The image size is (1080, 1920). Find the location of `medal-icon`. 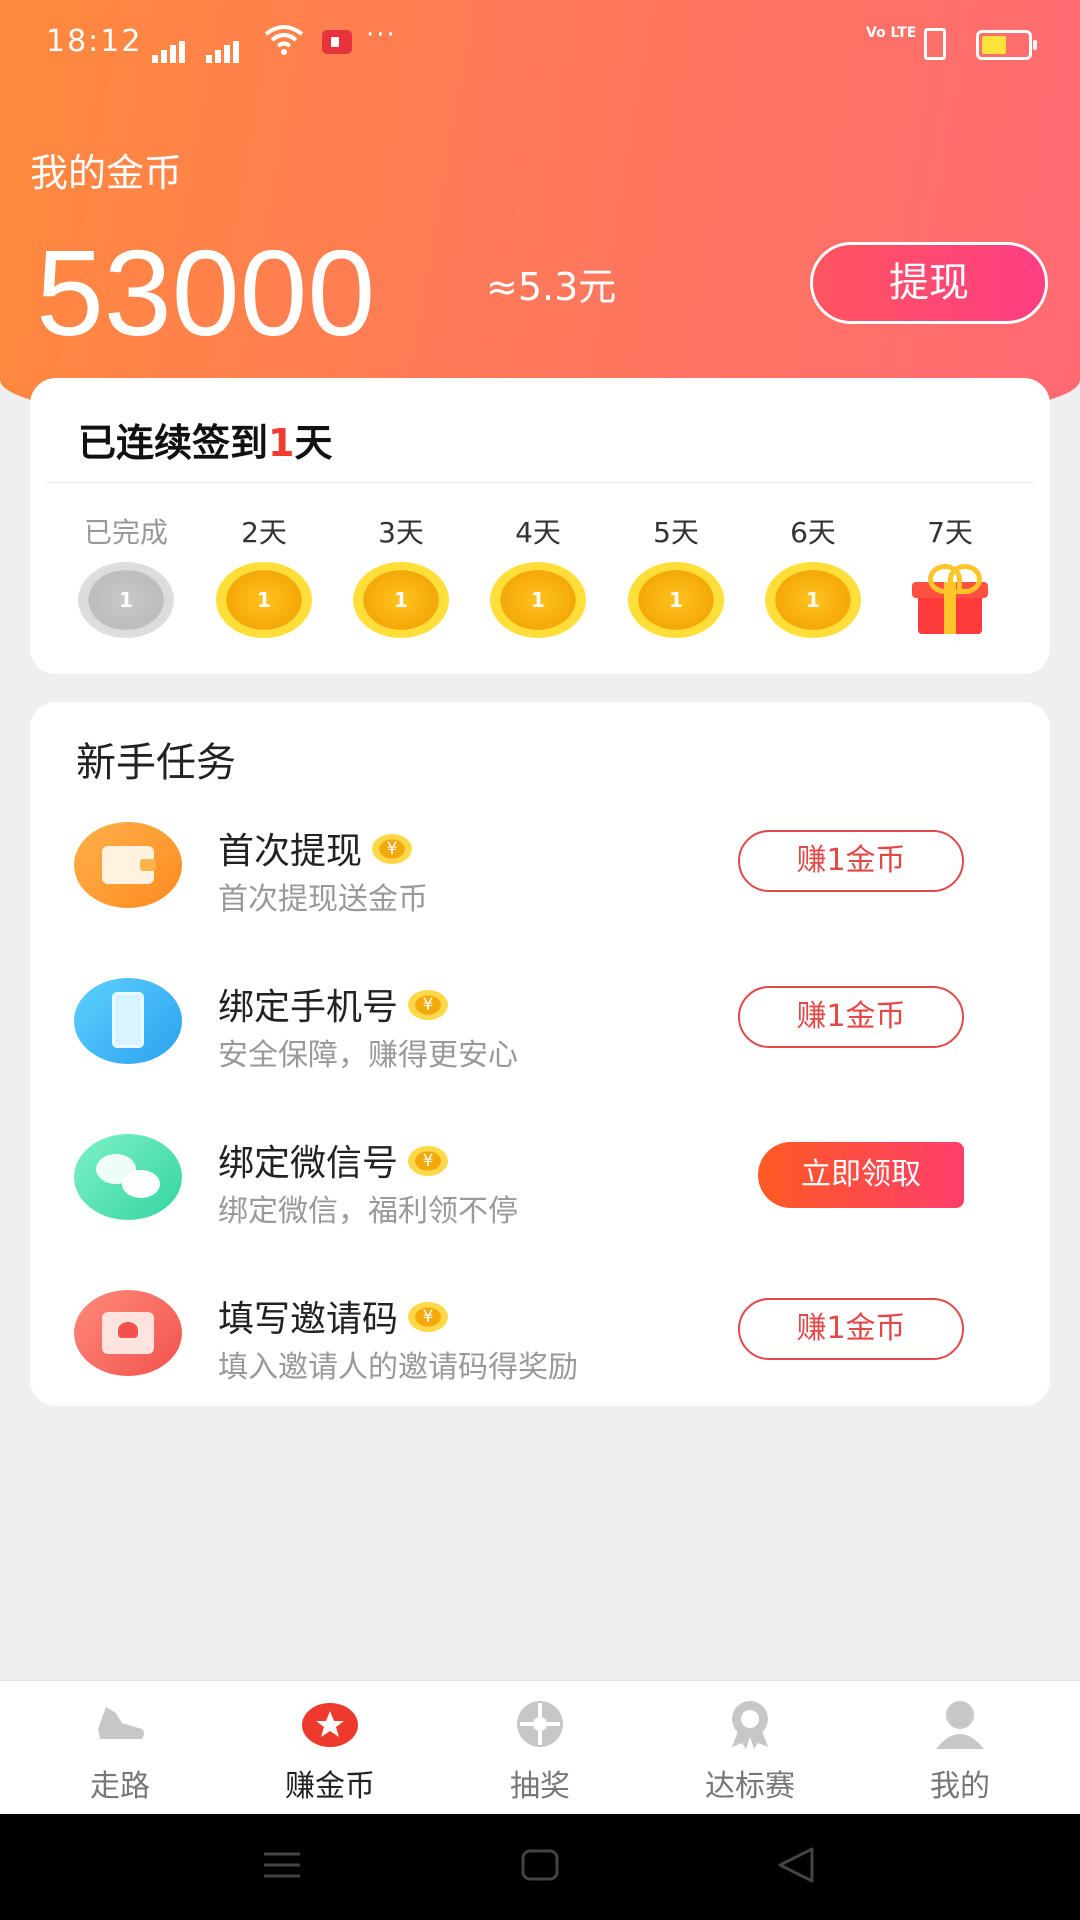

medal-icon is located at coordinates (750, 1724).